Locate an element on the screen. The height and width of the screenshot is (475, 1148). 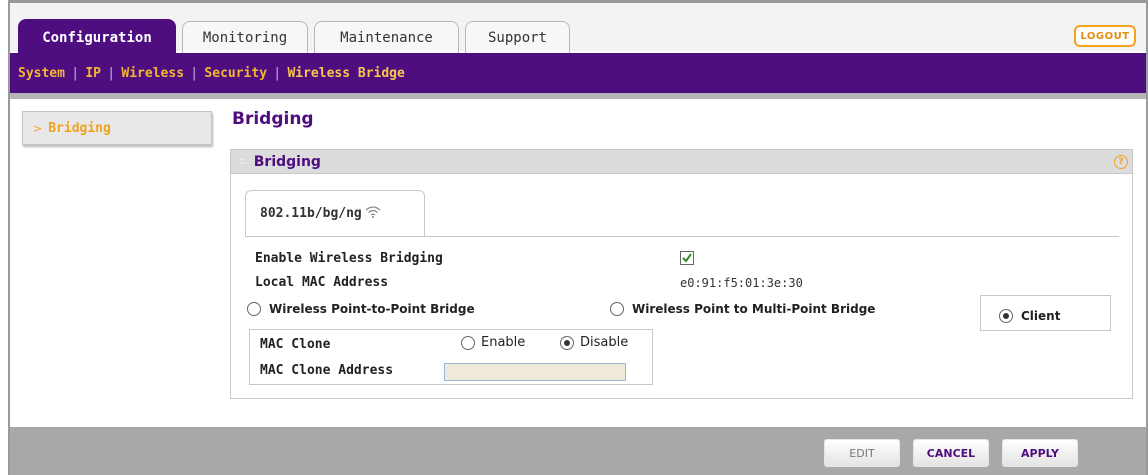
panel-title: Bridging is located at coordinates (287, 161).